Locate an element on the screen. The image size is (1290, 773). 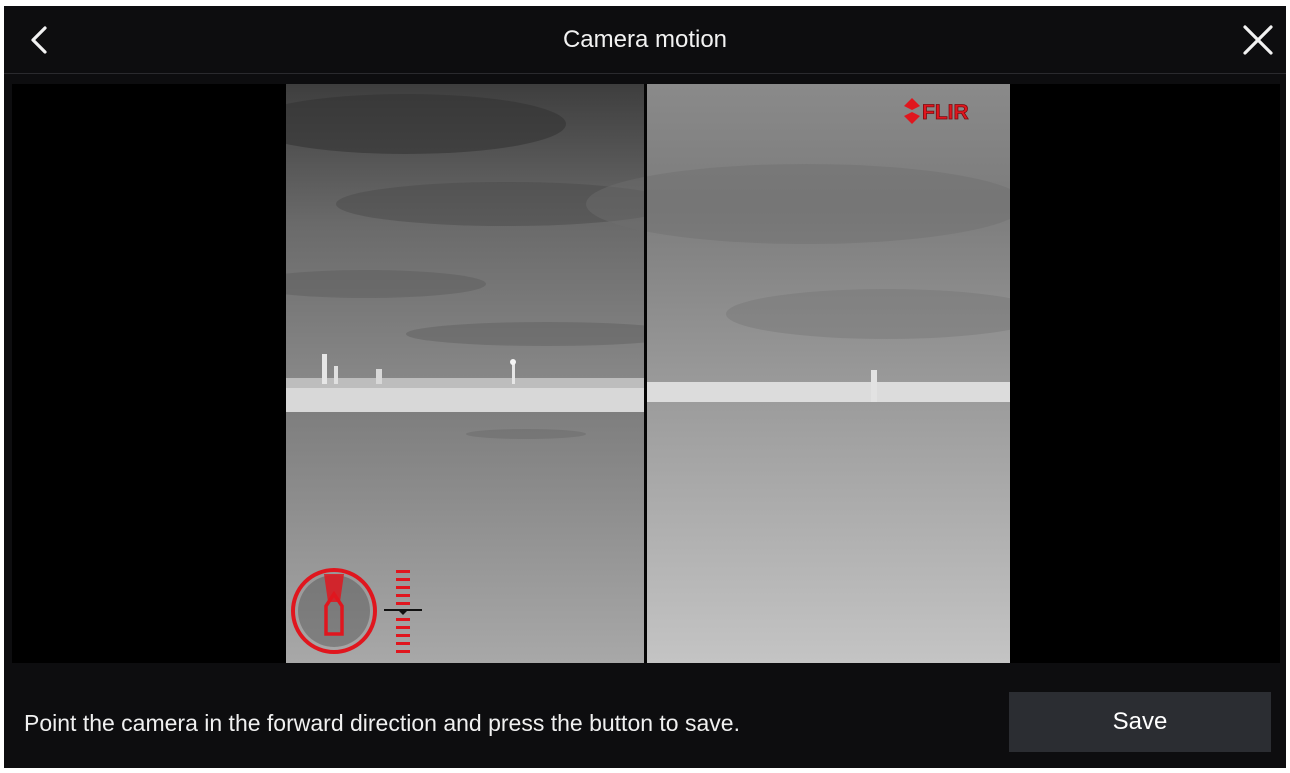
save-button: Save is located at coordinates (1140, 722).